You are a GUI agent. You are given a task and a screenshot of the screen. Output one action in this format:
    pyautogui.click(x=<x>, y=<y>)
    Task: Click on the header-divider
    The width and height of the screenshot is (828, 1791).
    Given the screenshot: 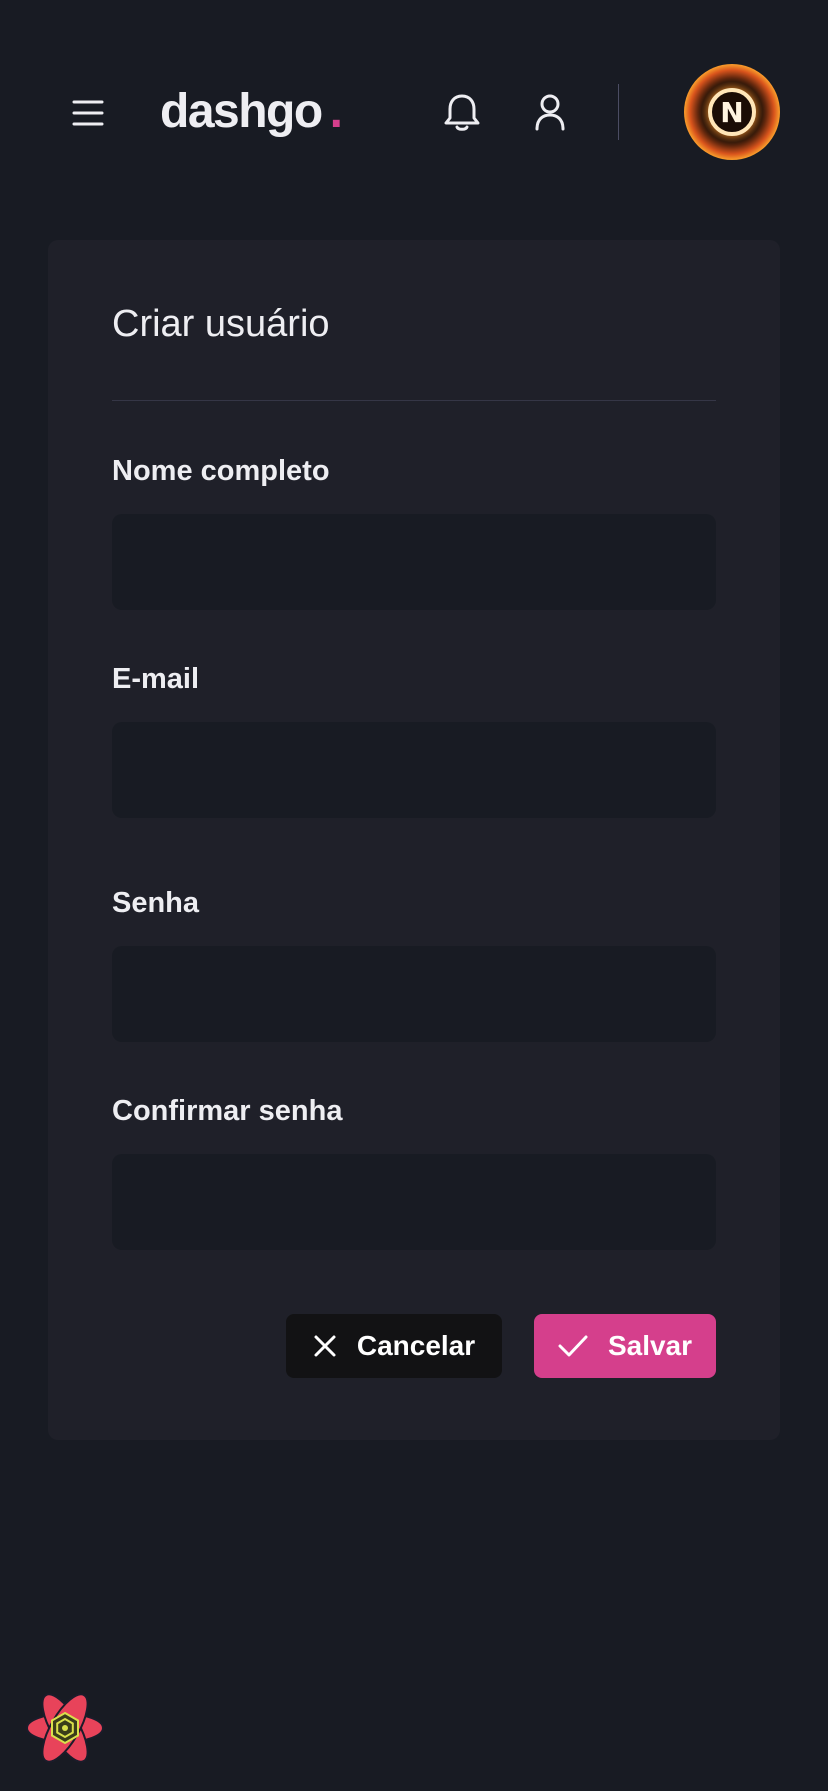 What is the action you would take?
    pyautogui.click(x=618, y=112)
    